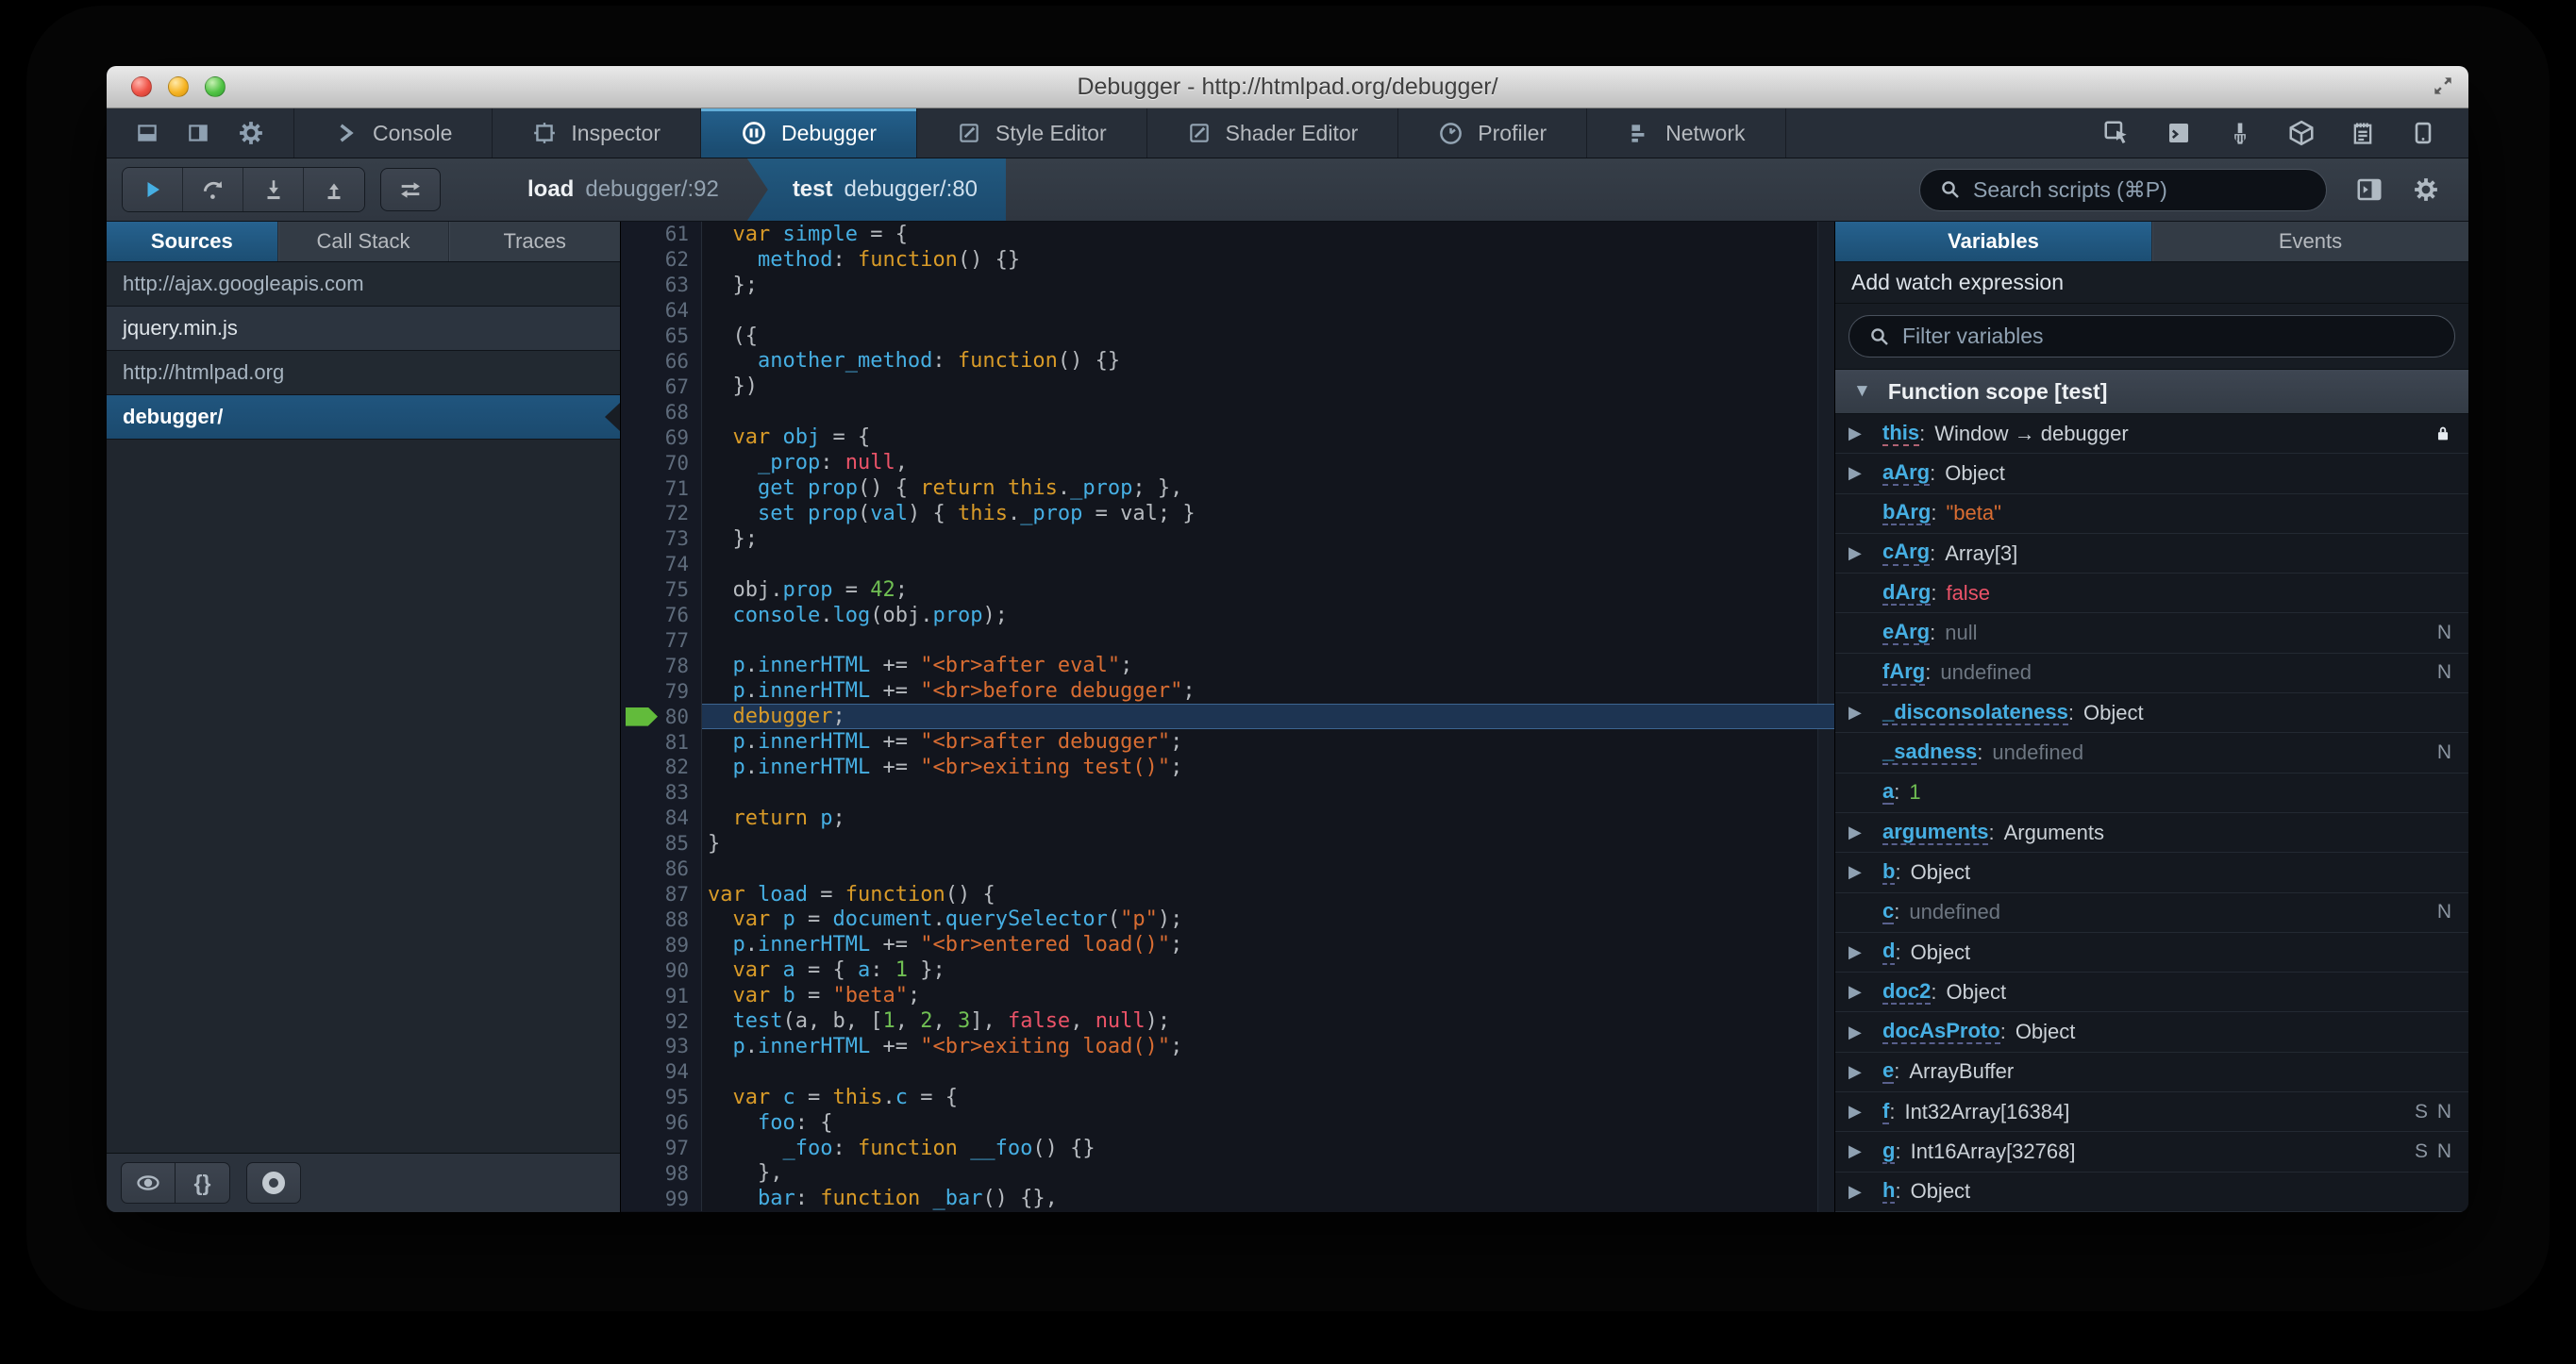 The image size is (2576, 1364). Describe the element at coordinates (1227, 259) in the screenshot. I see `code-line-62: 62 method: function() {}` at that location.